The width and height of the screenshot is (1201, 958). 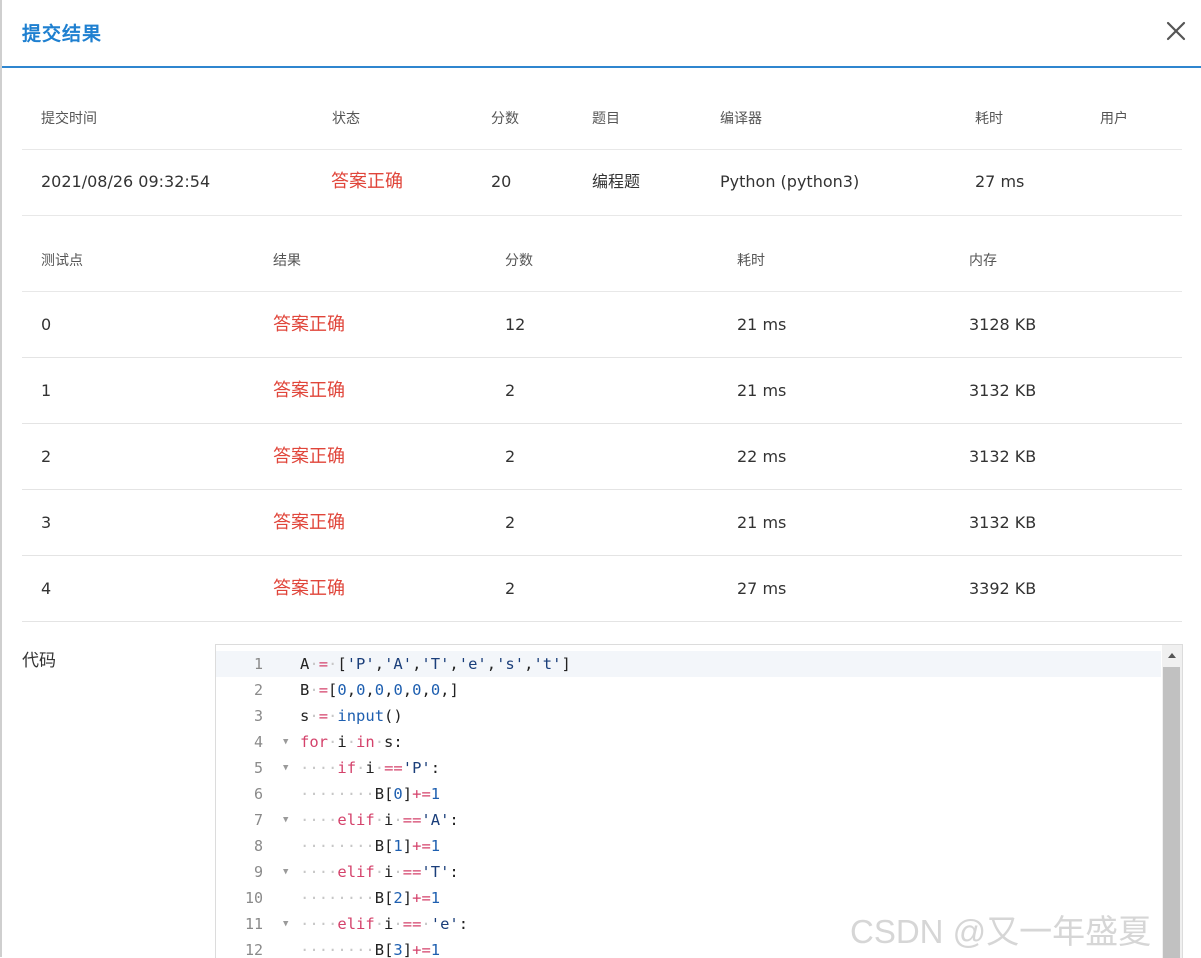 I want to click on vertical-scrollbar, so click(x=1172, y=801).